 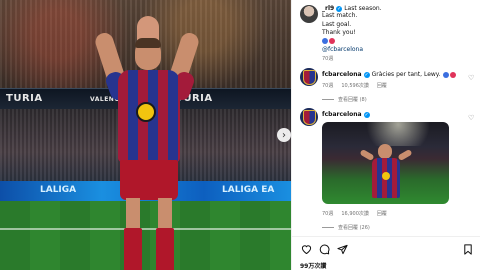 I want to click on caption-line-3: Last goal., so click(x=337, y=24).